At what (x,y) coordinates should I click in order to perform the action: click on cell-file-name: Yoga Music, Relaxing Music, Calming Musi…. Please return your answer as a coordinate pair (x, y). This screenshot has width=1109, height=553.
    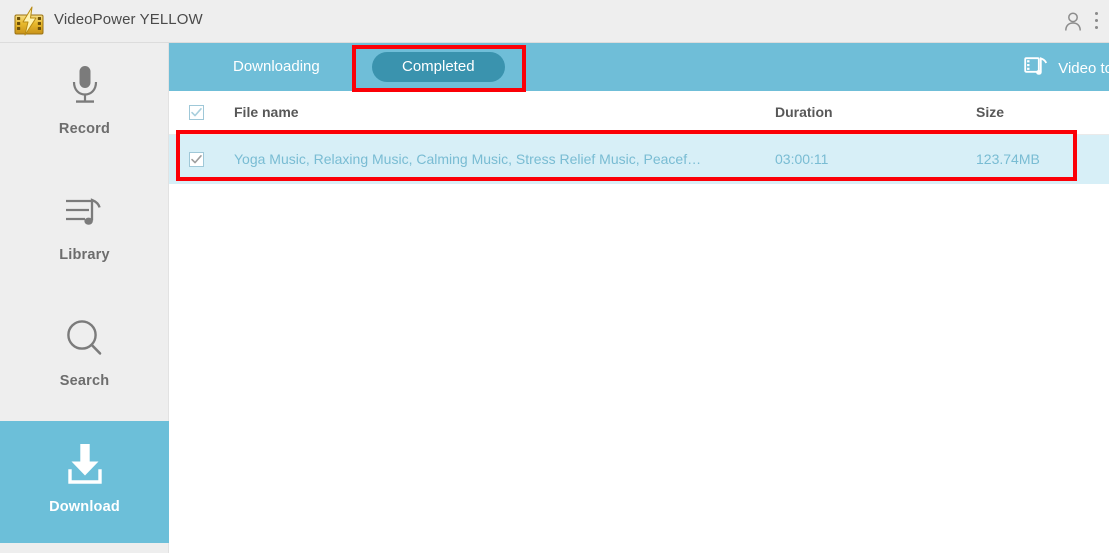
    Looking at the image, I should click on (467, 159).